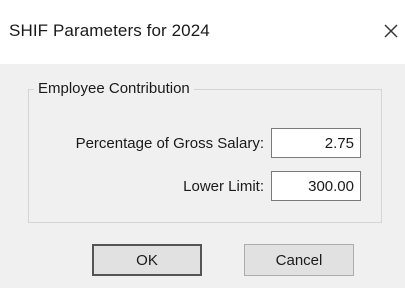 This screenshot has width=405, height=288. Describe the element at coordinates (316, 186) in the screenshot. I see `lower-limit-input` at that location.